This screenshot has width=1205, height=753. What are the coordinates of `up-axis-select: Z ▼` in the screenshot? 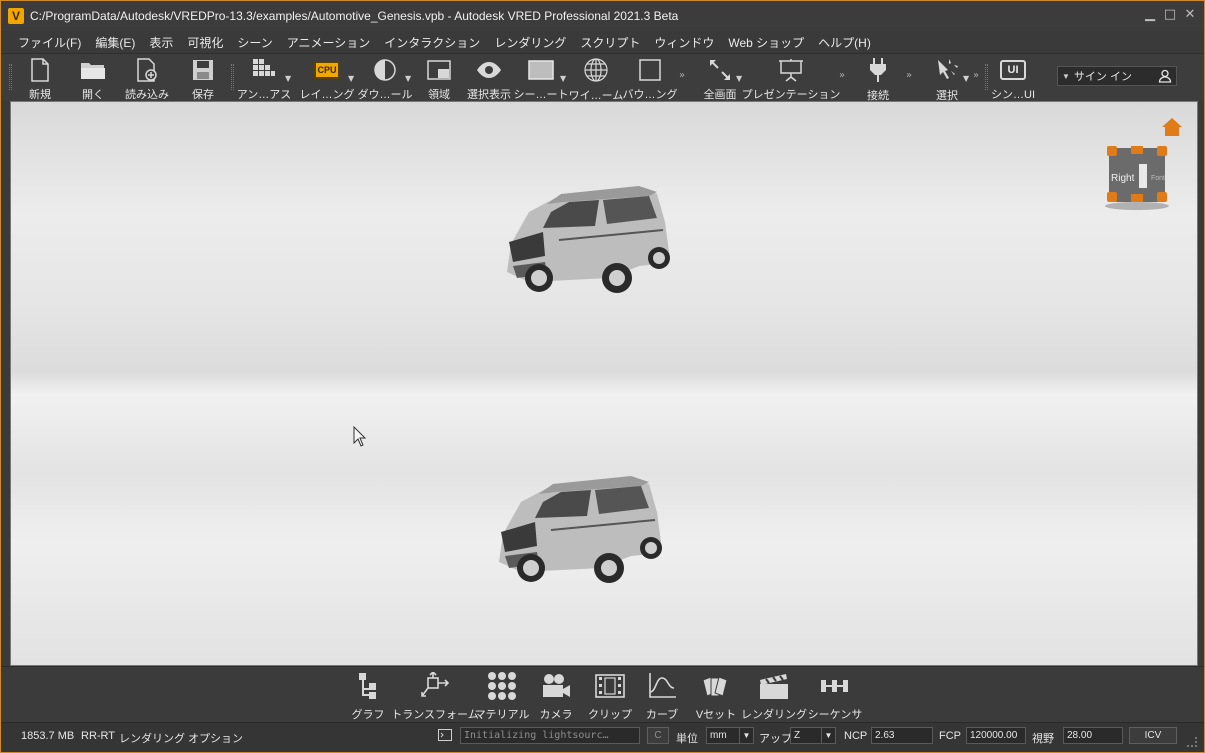 It's located at (813, 735).